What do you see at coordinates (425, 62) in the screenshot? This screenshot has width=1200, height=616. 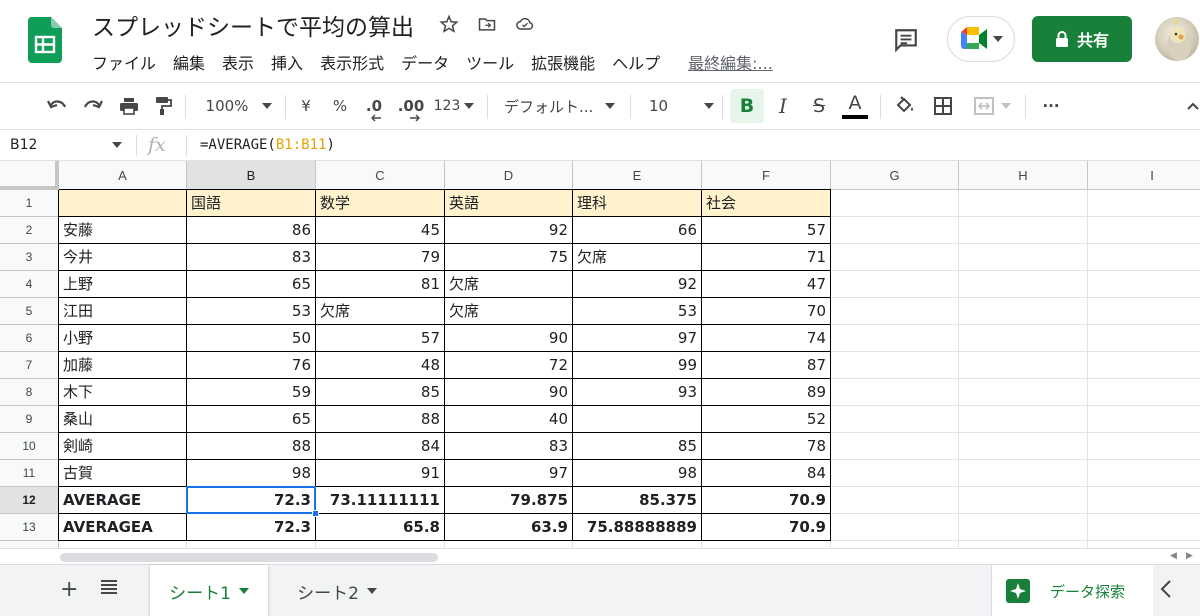 I see `menu-data: データ` at bounding box center [425, 62].